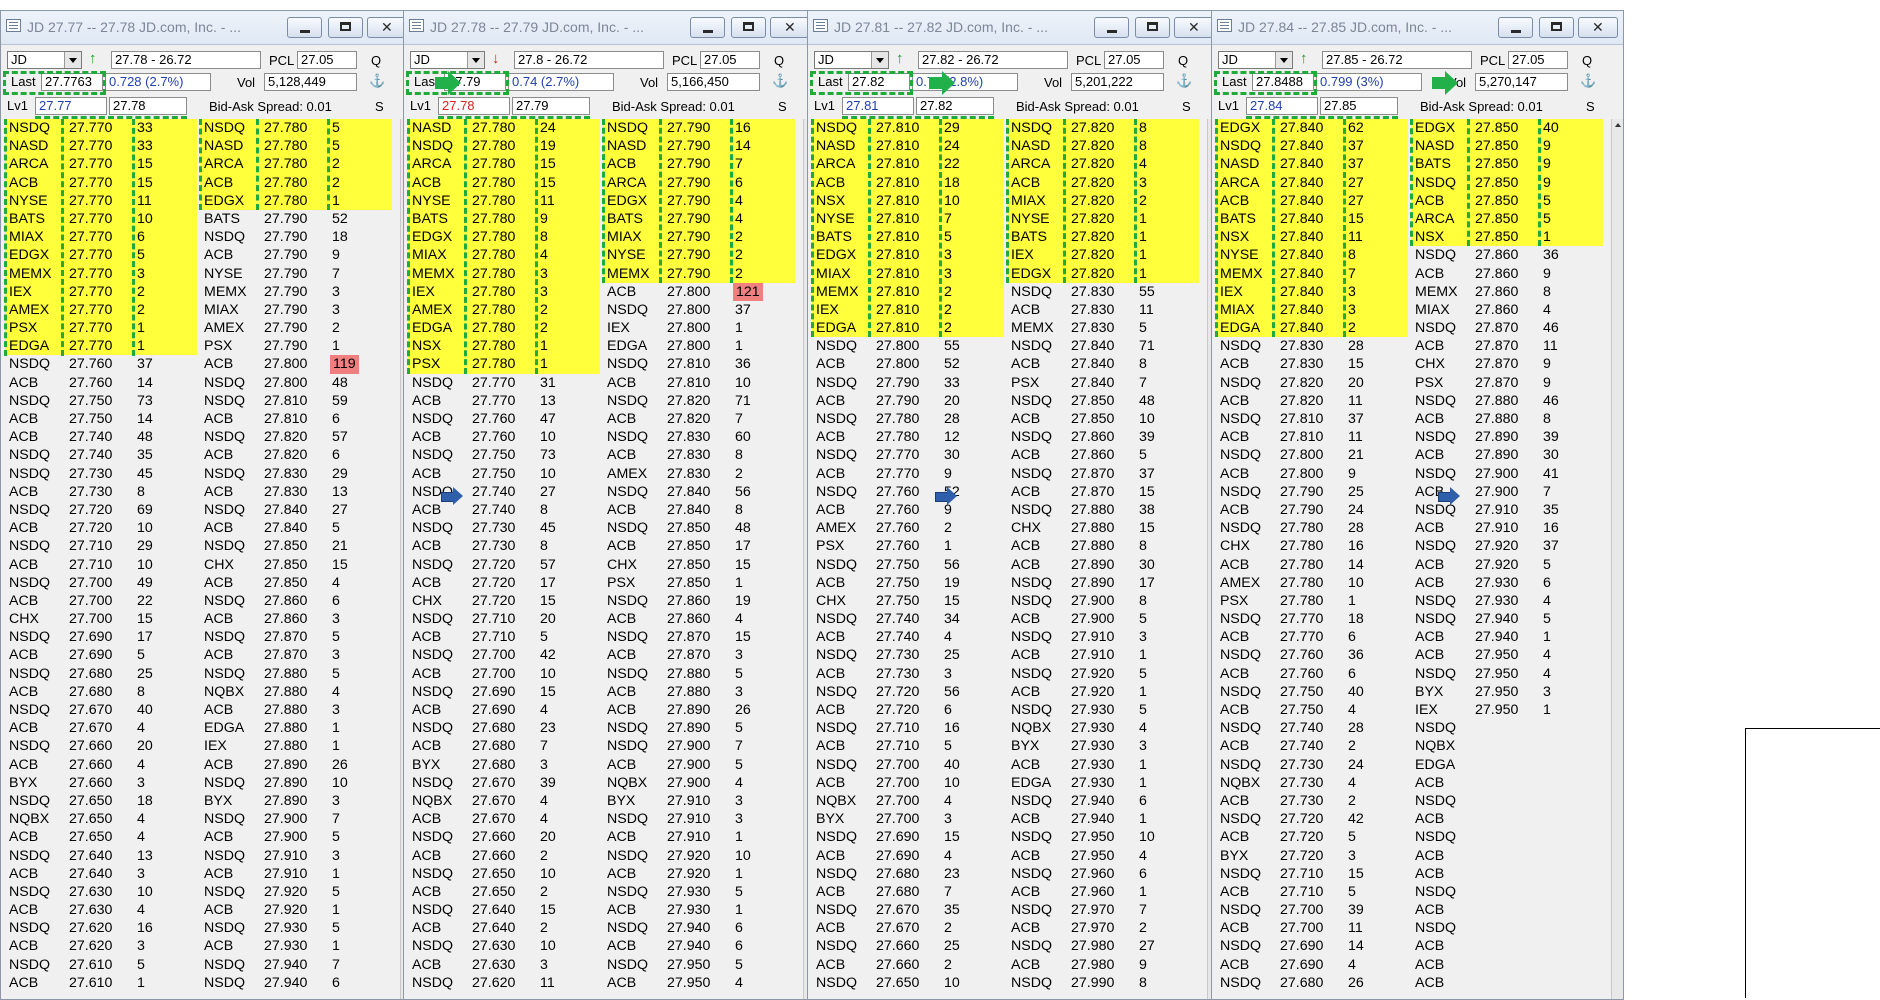  I want to click on book-row: NSDQ 27.890 39, so click(1507, 437).